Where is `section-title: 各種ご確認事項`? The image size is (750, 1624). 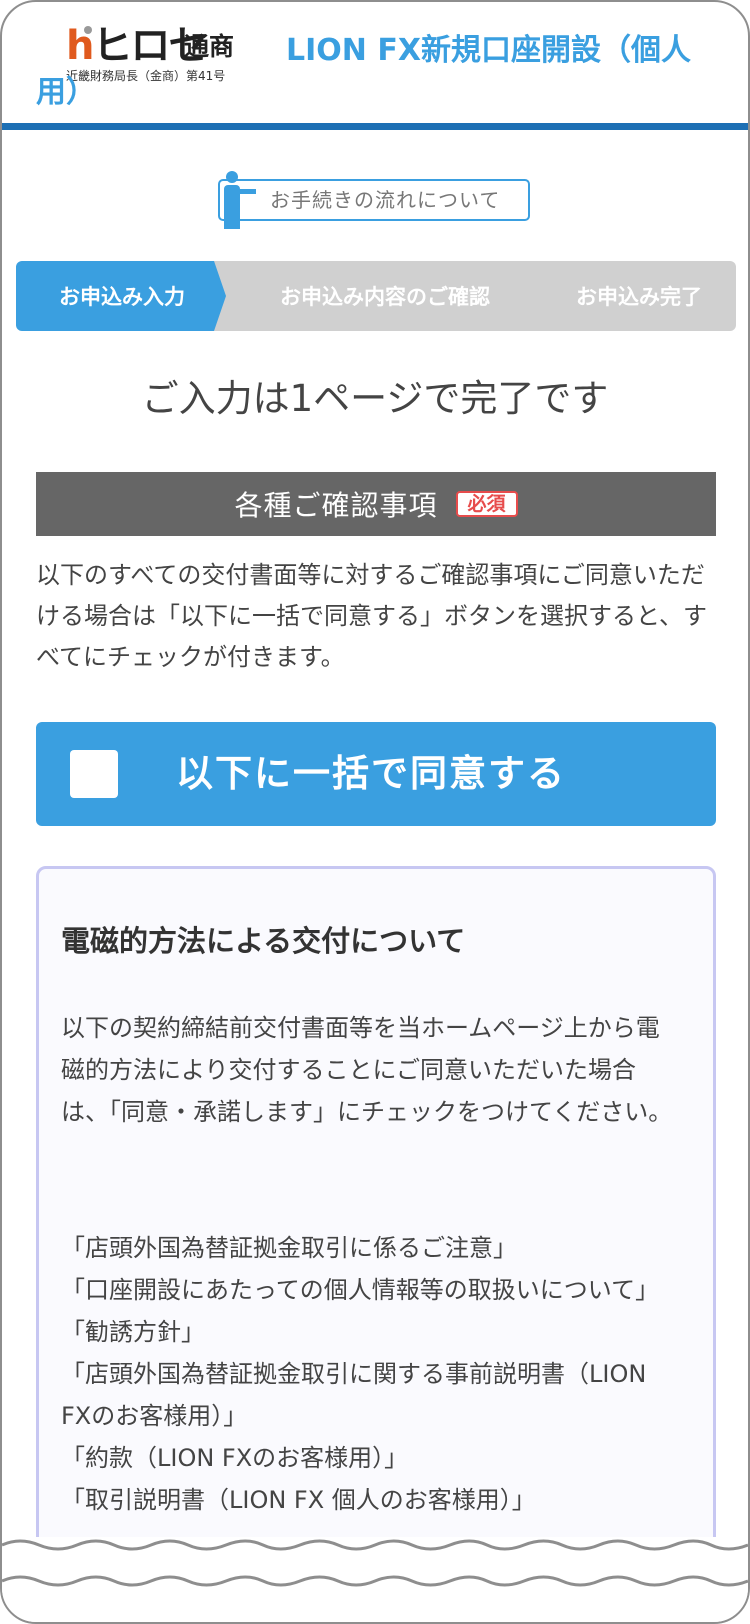 section-title: 各種ご確認事項 is located at coordinates (336, 505).